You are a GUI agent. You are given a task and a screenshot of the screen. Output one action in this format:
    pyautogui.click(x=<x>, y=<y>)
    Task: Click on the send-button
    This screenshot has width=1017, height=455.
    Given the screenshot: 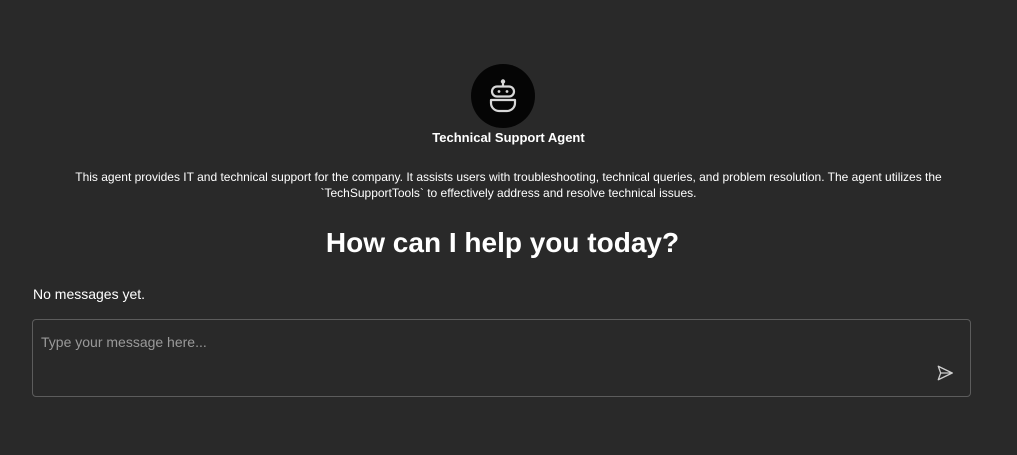 What is the action you would take?
    pyautogui.click(x=945, y=373)
    